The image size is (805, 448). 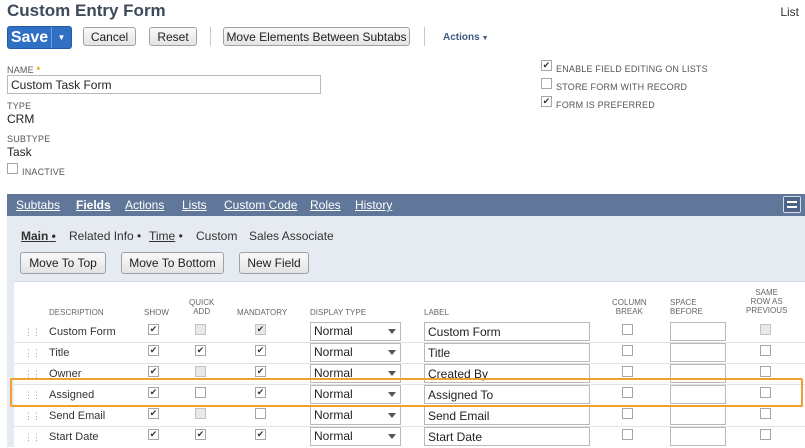 I want to click on tab-fields: Fields, so click(x=93, y=205).